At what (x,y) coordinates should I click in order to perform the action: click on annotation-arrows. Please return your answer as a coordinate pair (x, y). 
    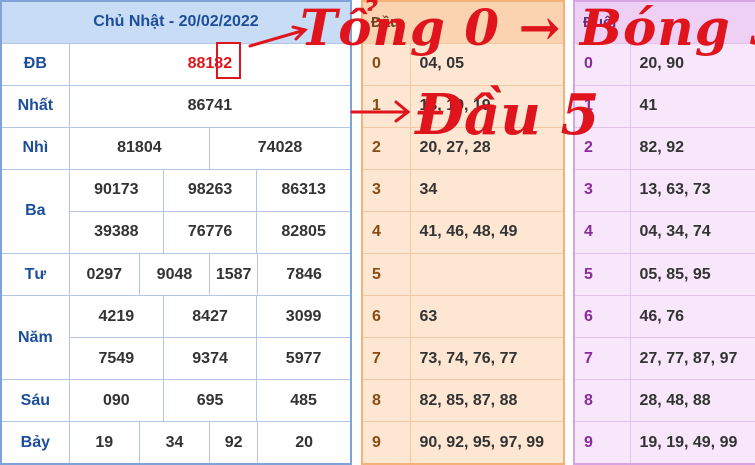
    Looking at the image, I should click on (329, 74).